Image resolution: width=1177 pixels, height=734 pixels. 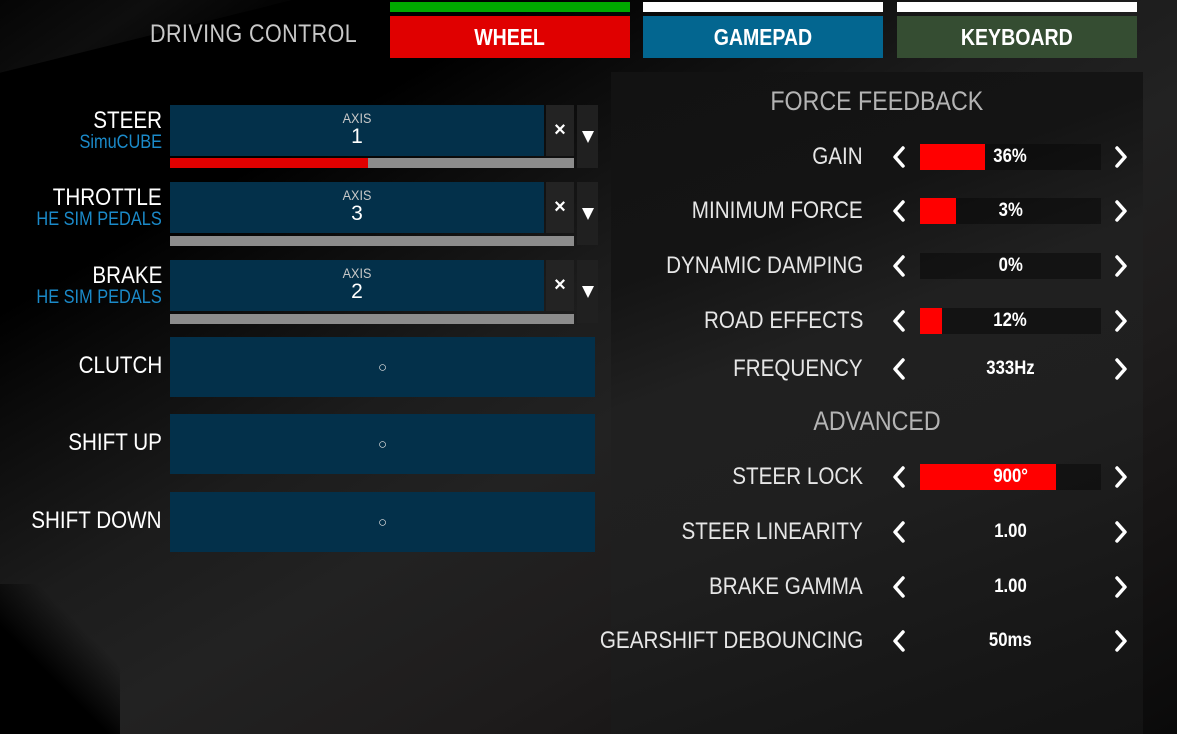 I want to click on axis-binding-box: AXIS 3, so click(x=357, y=207).